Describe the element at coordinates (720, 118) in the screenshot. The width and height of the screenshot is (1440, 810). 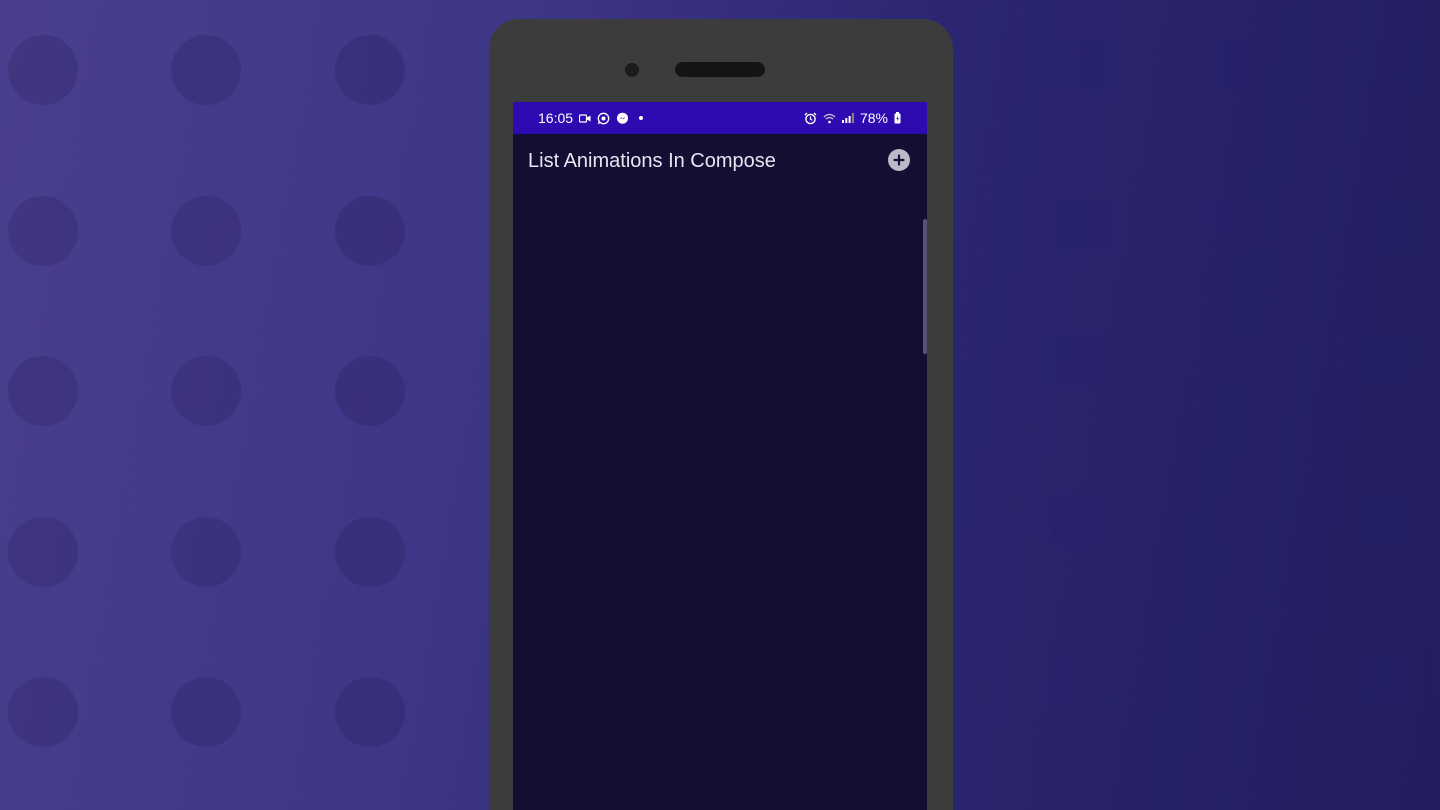
I see `status-bar: 16:05 78%` at that location.